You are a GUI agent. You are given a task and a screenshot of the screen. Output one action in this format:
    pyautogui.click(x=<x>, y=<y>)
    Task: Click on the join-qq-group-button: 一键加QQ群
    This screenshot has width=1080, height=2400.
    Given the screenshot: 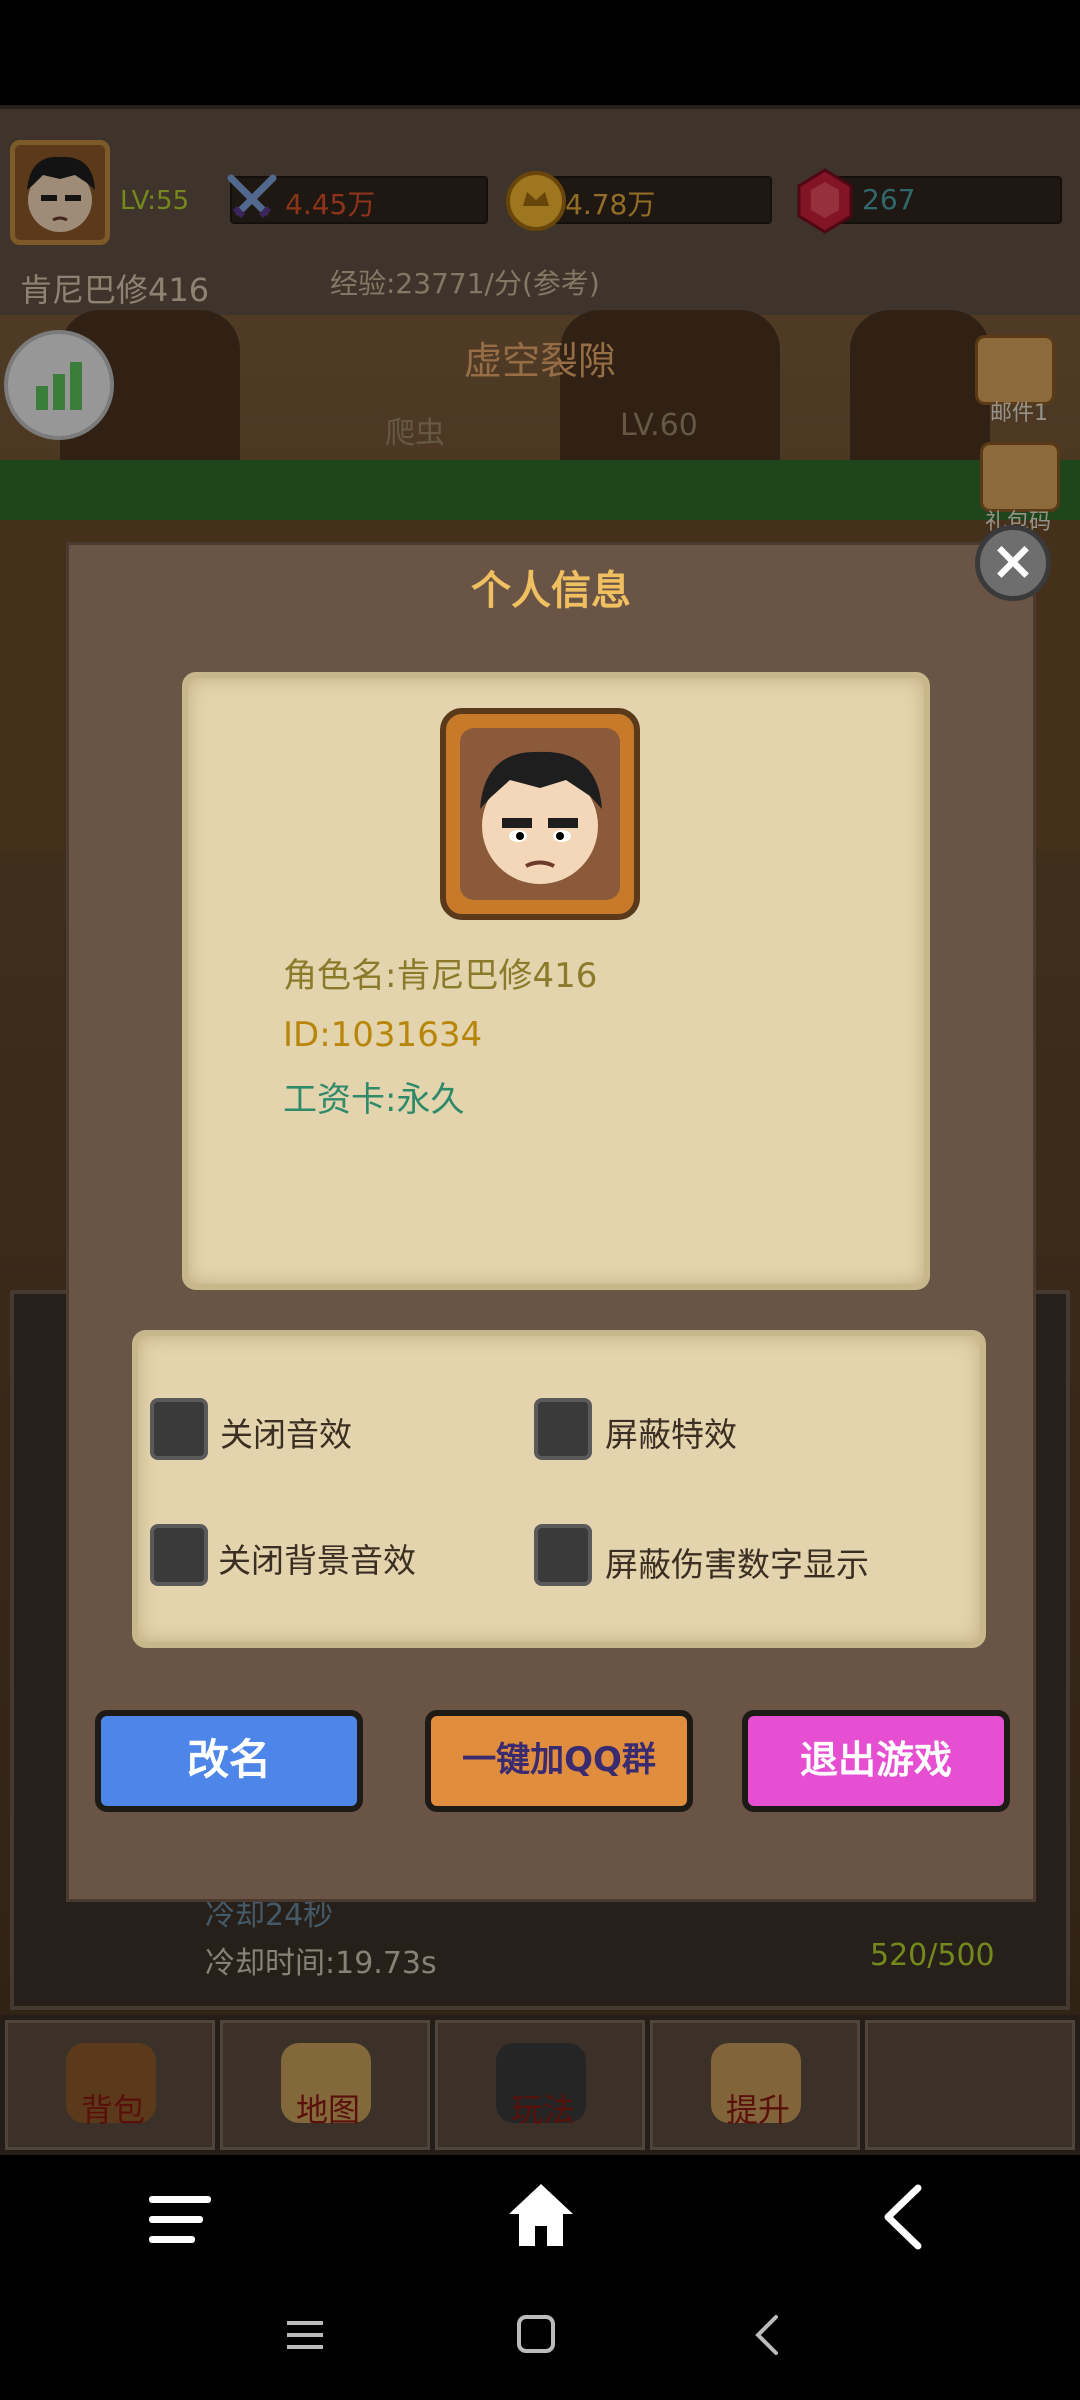 What is the action you would take?
    pyautogui.click(x=559, y=1761)
    